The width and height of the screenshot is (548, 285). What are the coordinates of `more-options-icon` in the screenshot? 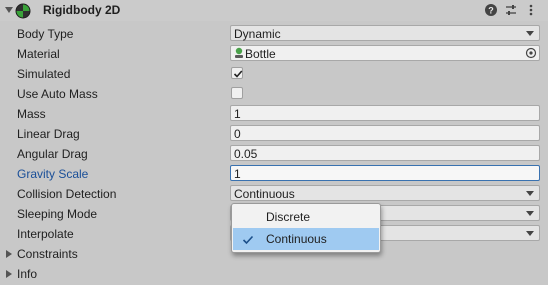 It's located at (531, 10).